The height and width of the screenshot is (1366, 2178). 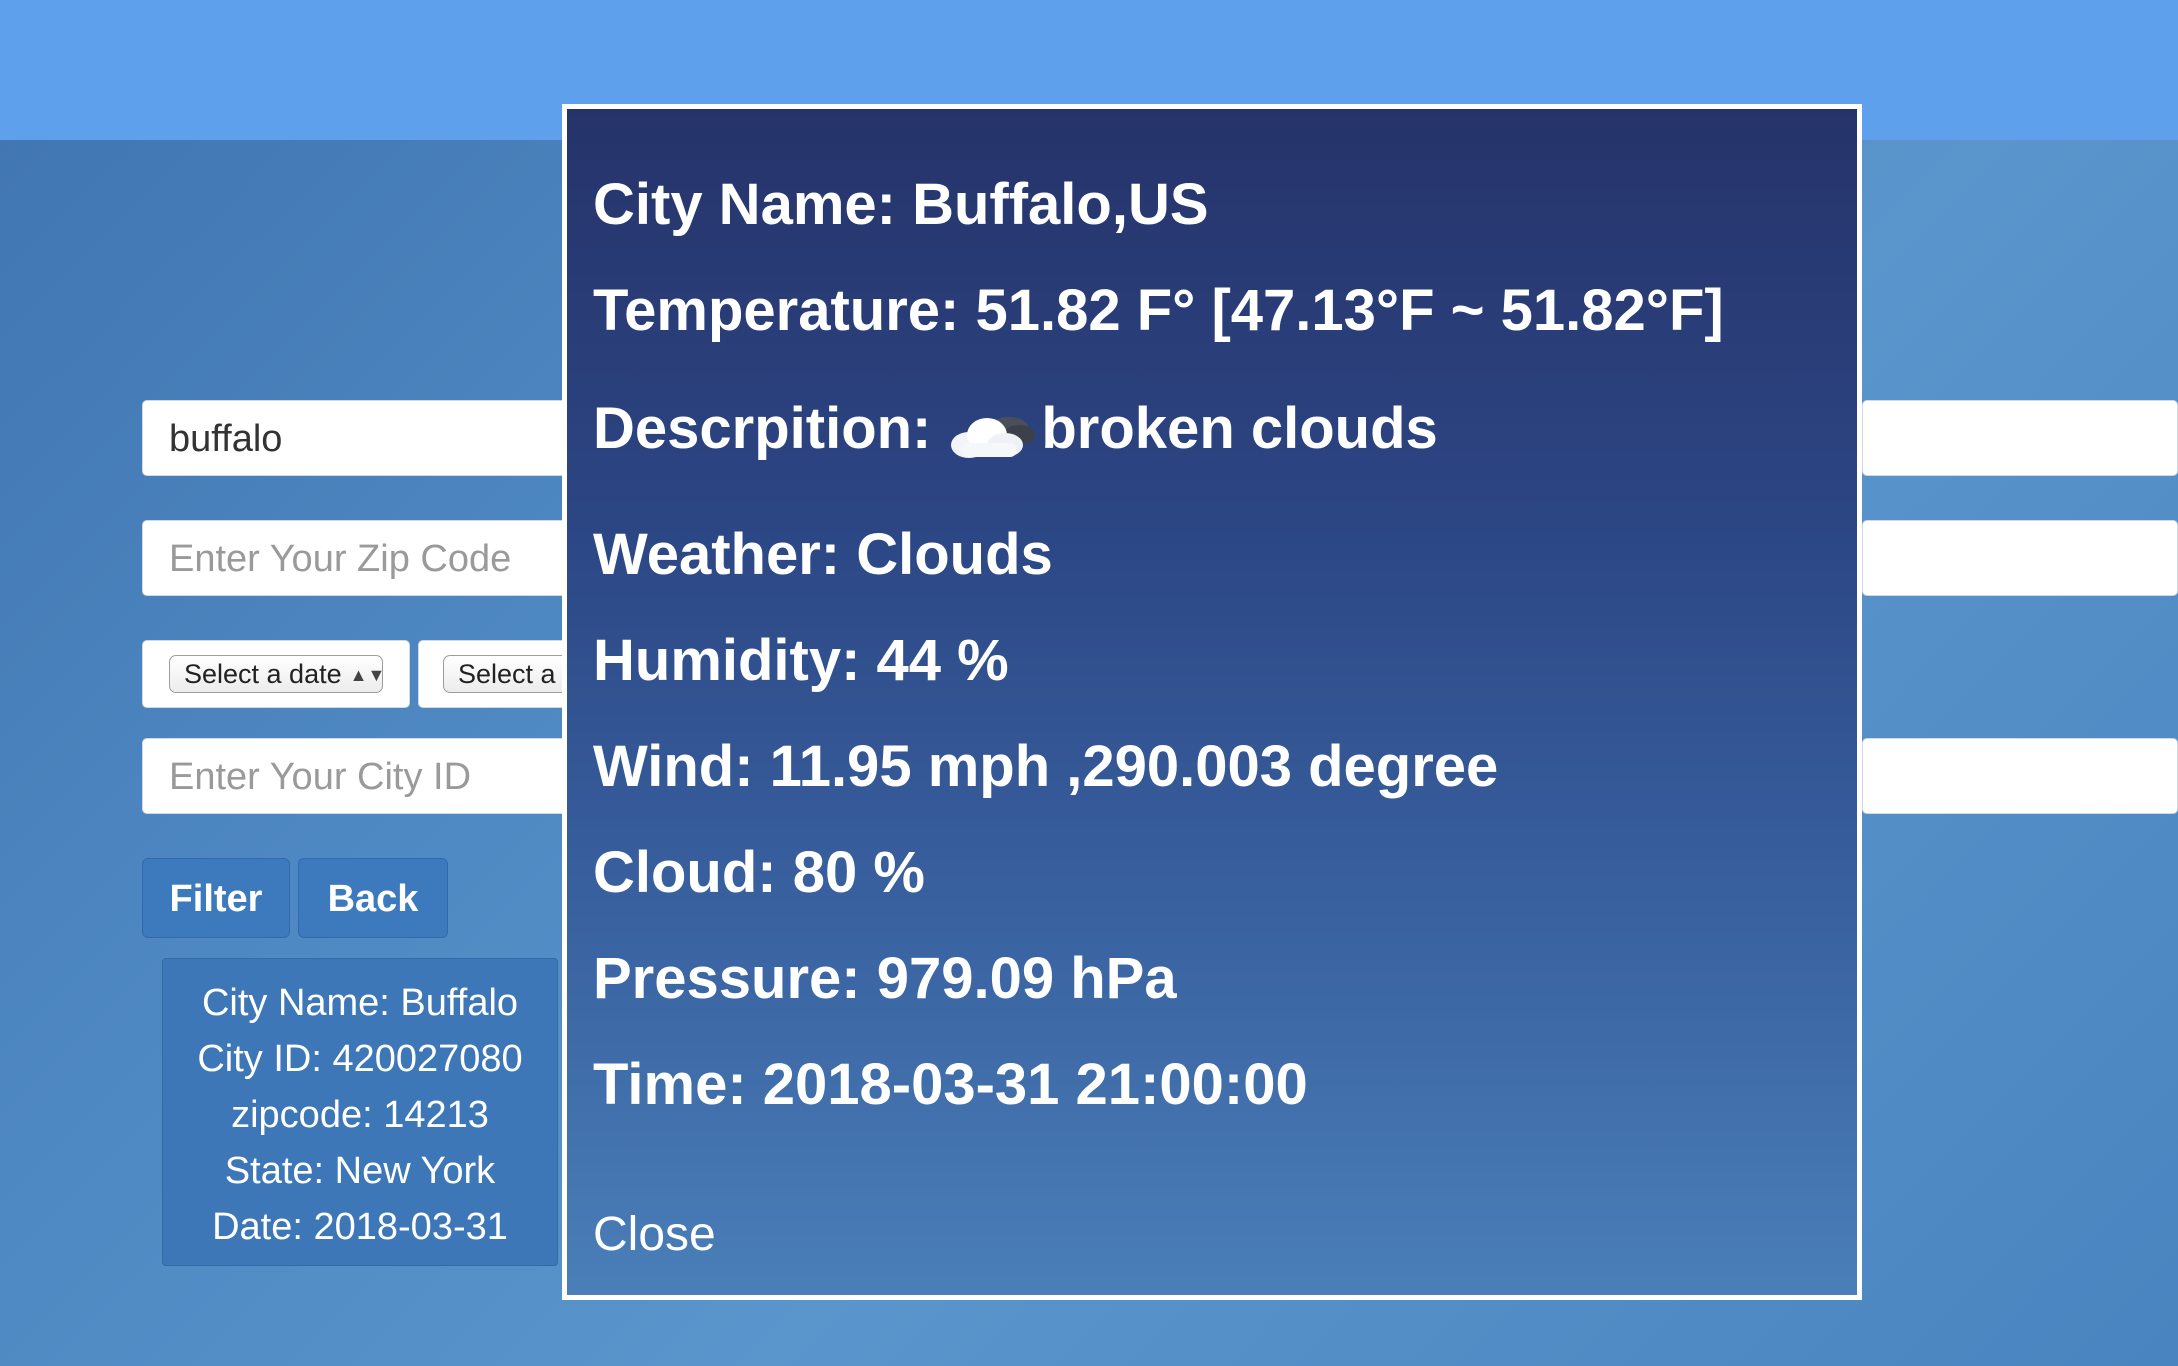 What do you see at coordinates (360, 1059) in the screenshot?
I see `result-city-id: City ID: 420027080` at bounding box center [360, 1059].